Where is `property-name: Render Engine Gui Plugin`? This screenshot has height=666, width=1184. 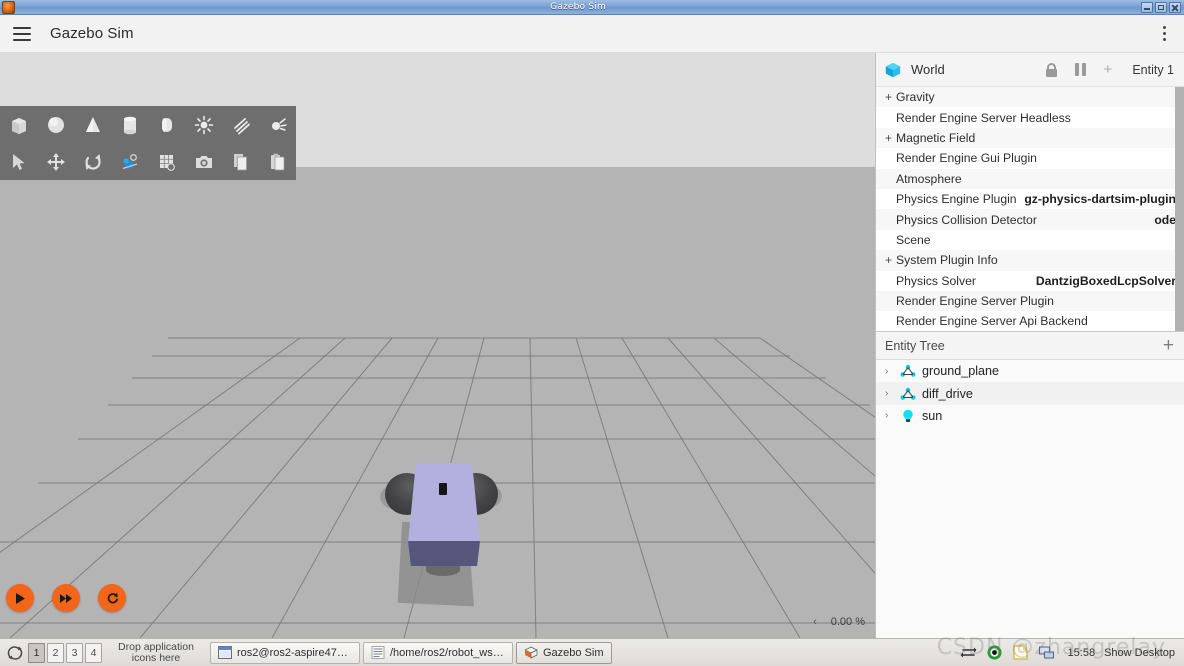 property-name: Render Engine Gui Plugin is located at coordinates (966, 158).